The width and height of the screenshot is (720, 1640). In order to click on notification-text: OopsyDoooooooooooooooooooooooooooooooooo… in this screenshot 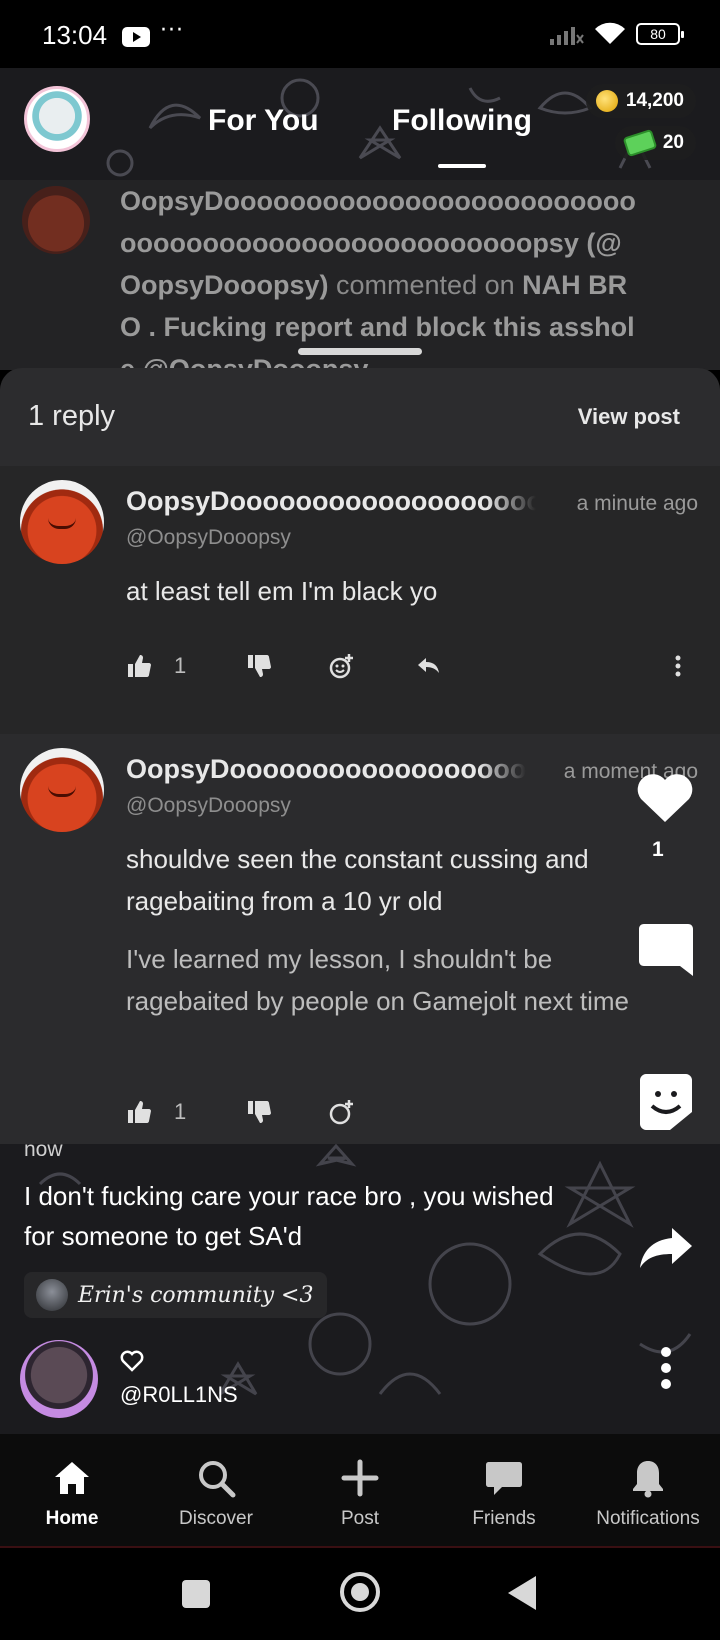, I will do `click(378, 278)`.